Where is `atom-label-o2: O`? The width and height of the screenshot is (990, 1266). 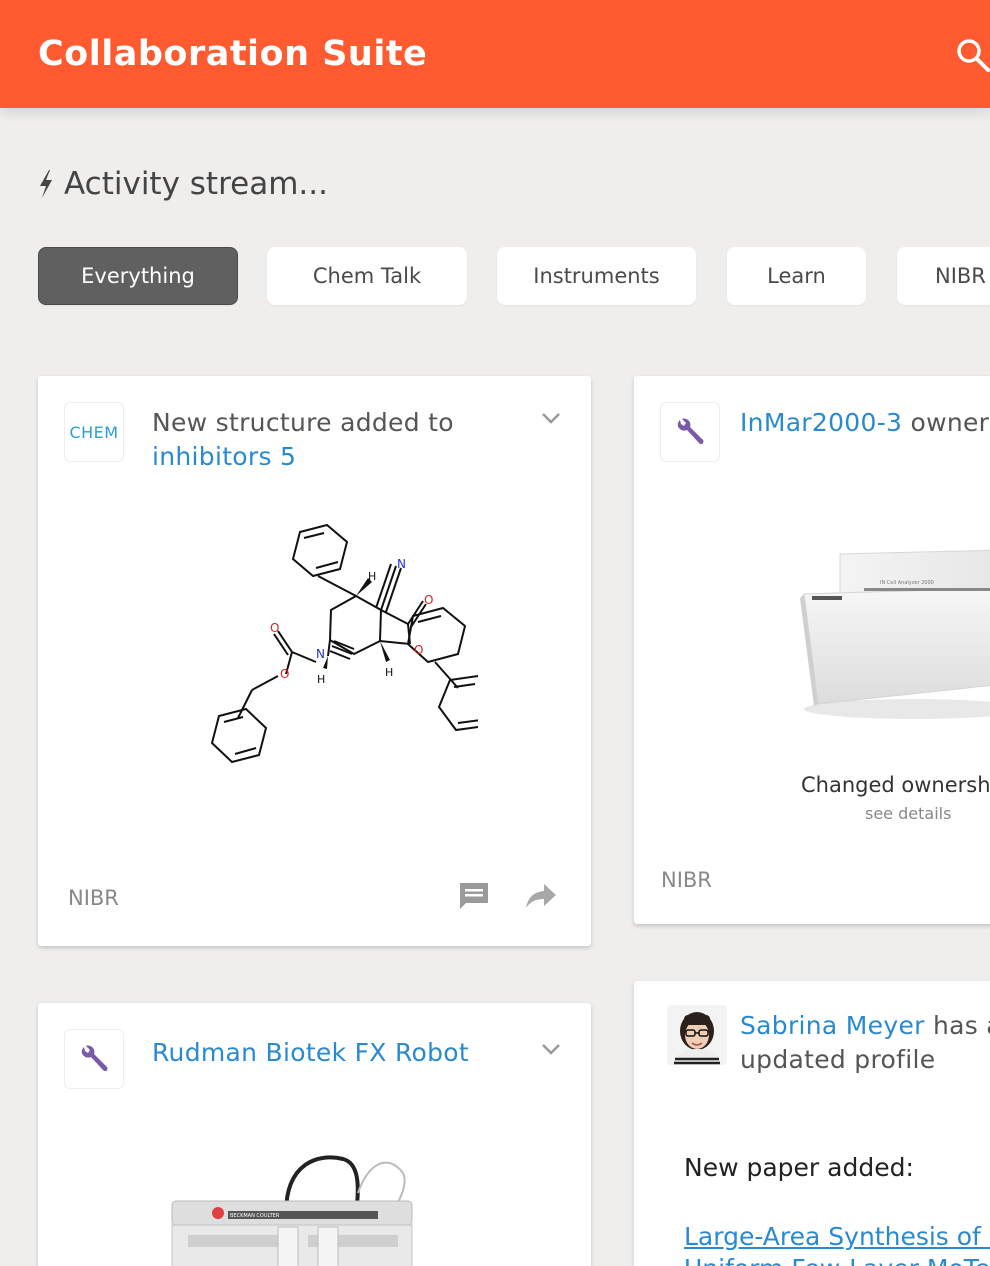
atom-label-o2: O is located at coordinates (418, 650).